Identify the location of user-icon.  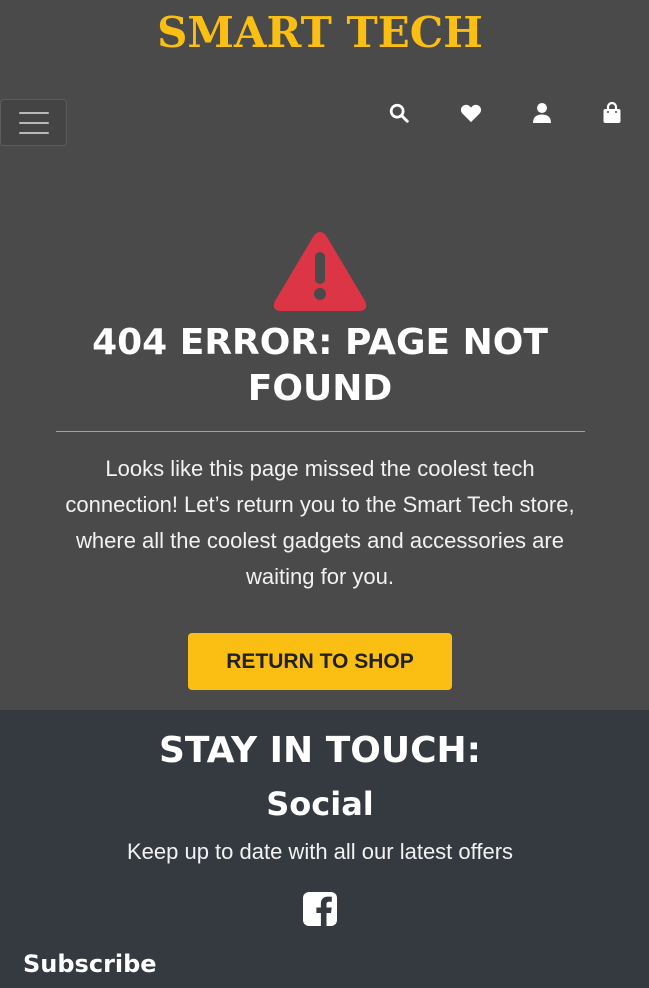
(542, 113).